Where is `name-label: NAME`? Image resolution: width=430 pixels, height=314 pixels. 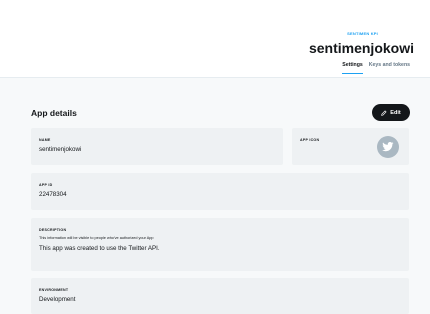
name-label: NAME is located at coordinates (45, 140).